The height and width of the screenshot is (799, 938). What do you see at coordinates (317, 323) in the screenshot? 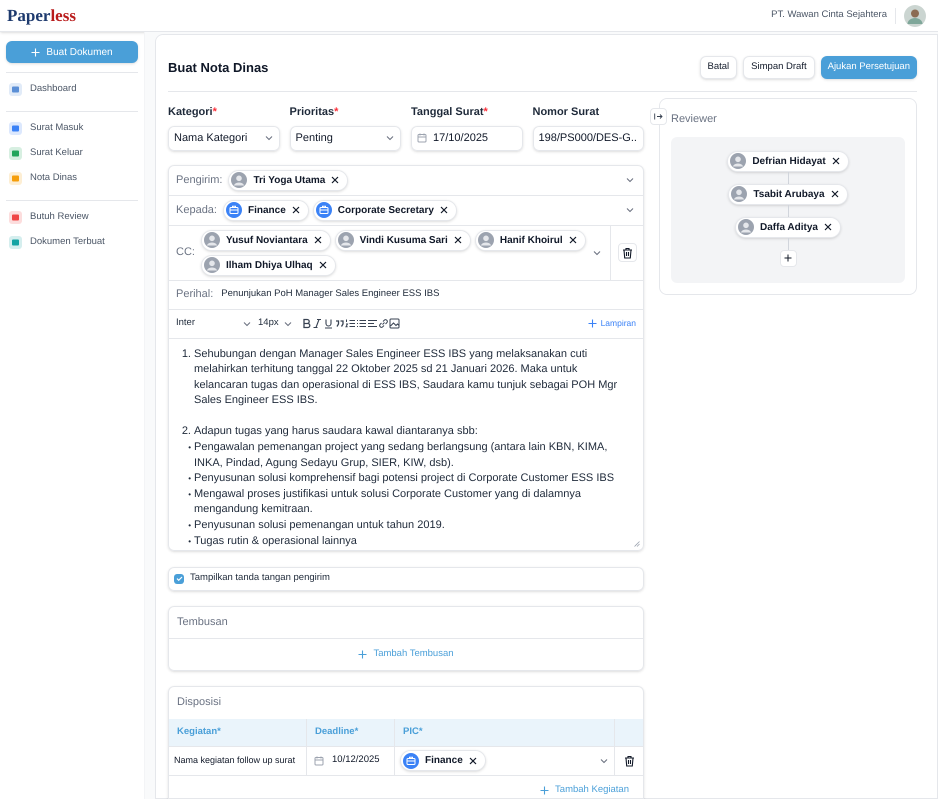
I see `italic-icon` at bounding box center [317, 323].